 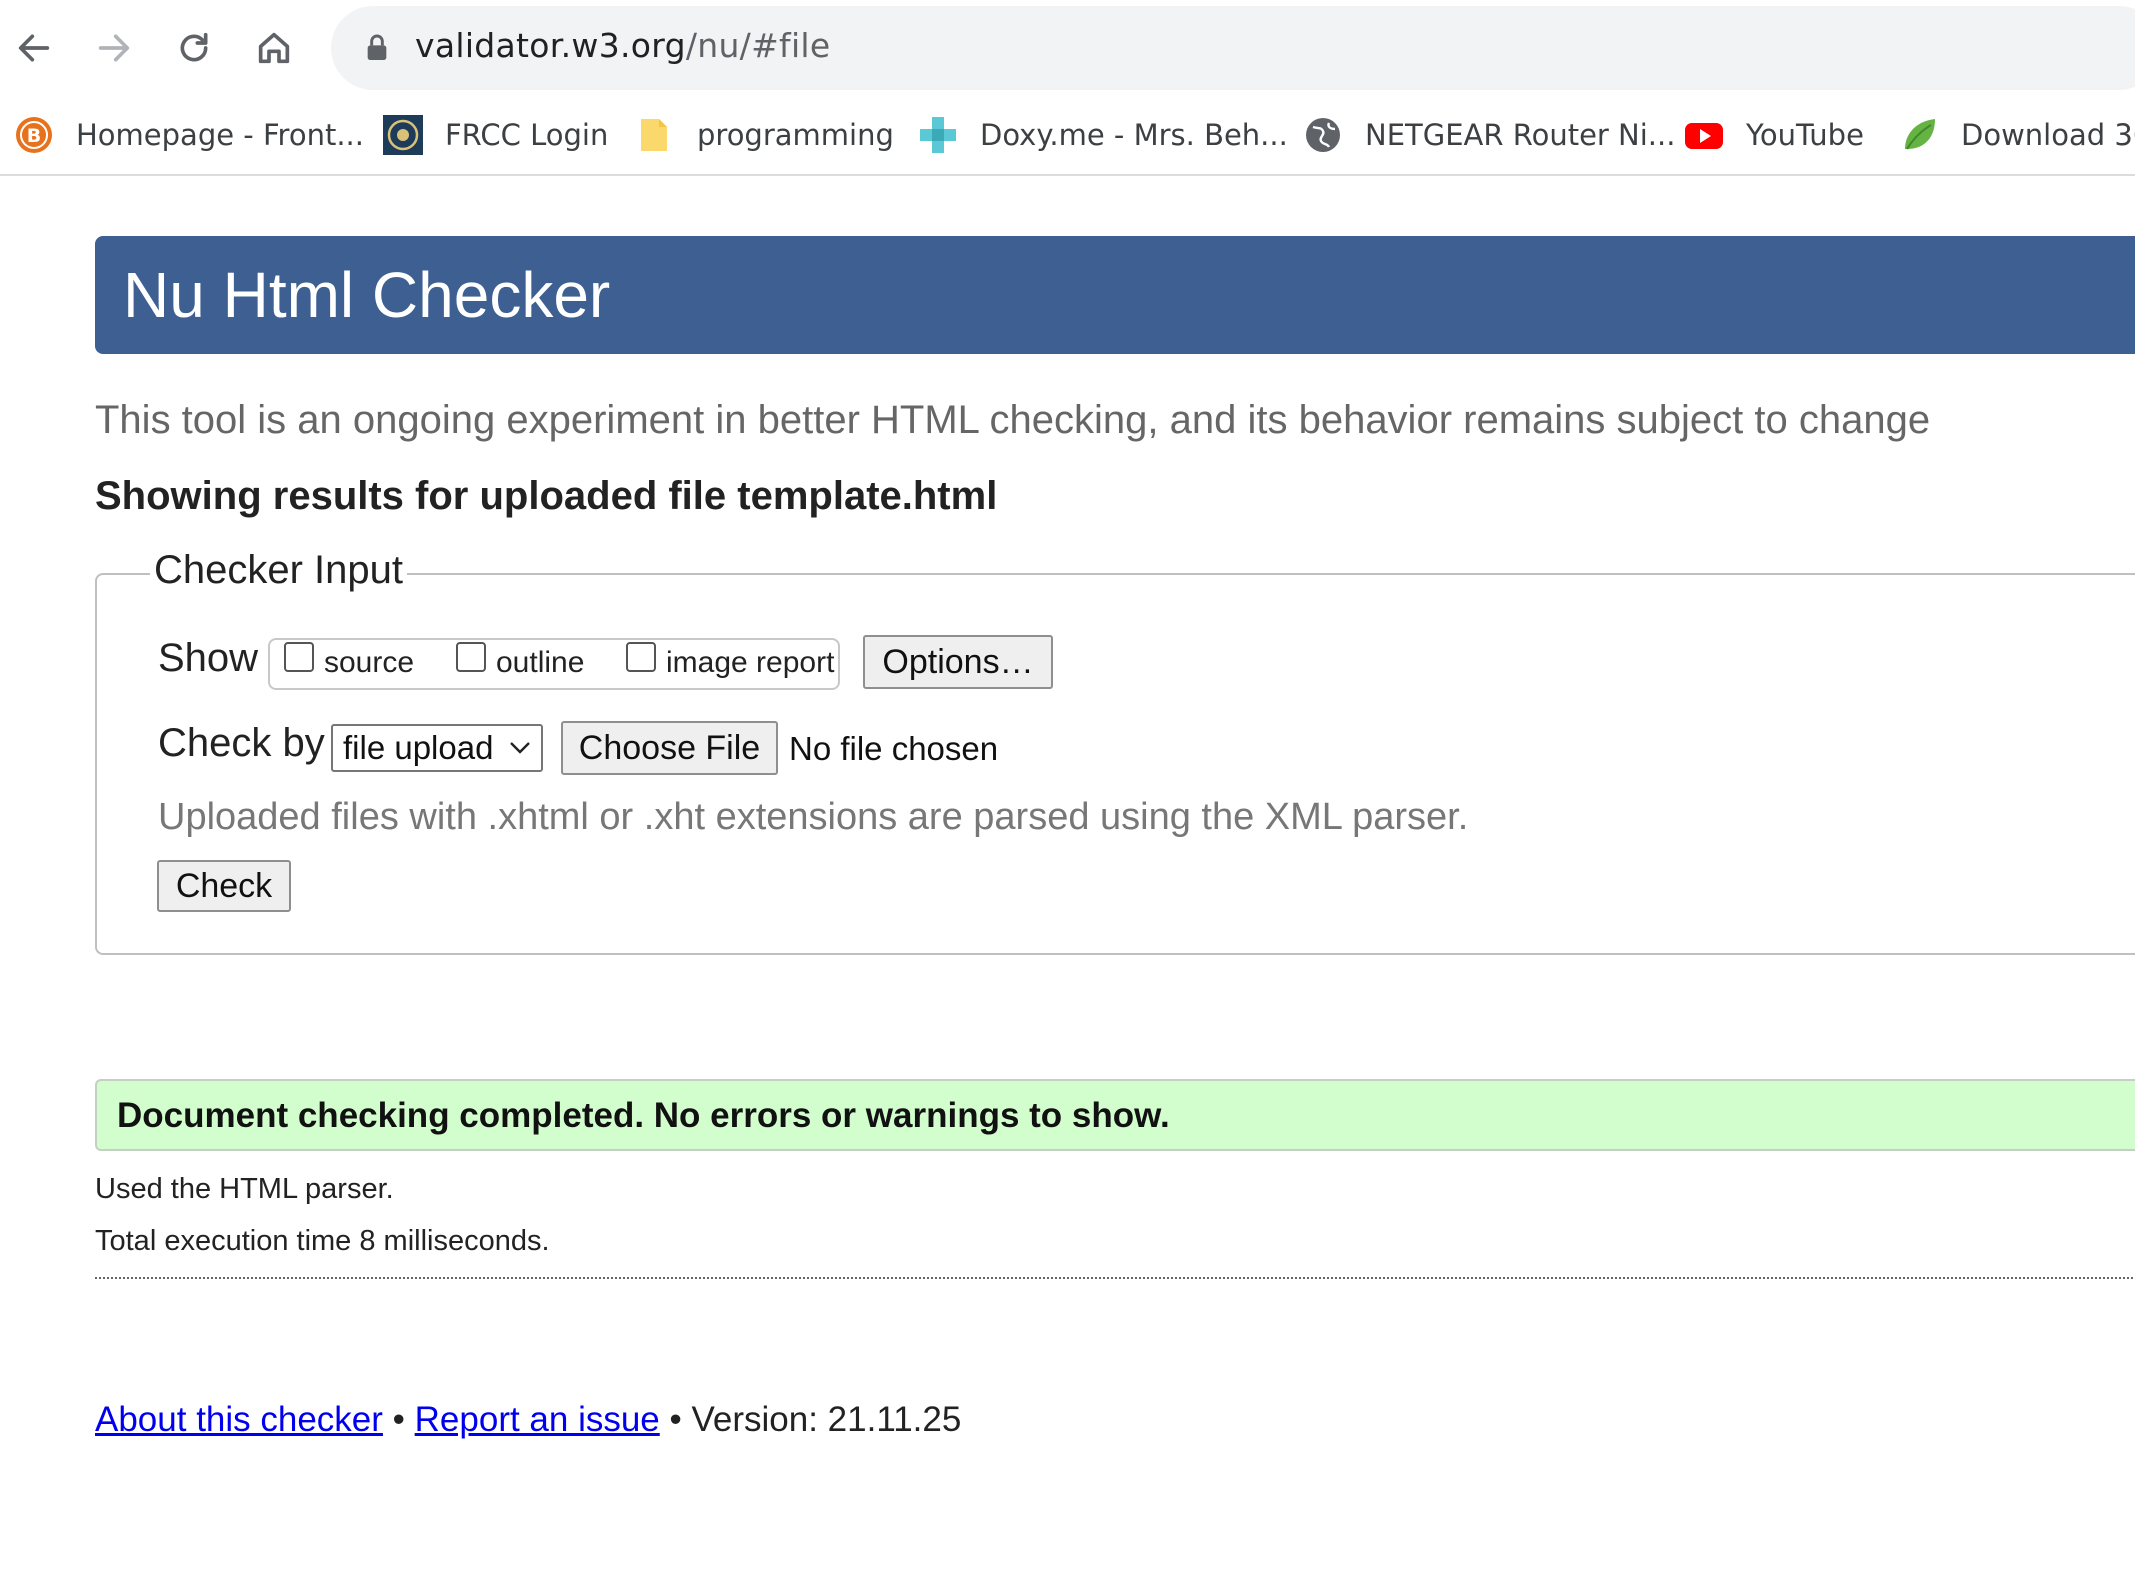 I want to click on svg-text: B, so click(x=34, y=136).